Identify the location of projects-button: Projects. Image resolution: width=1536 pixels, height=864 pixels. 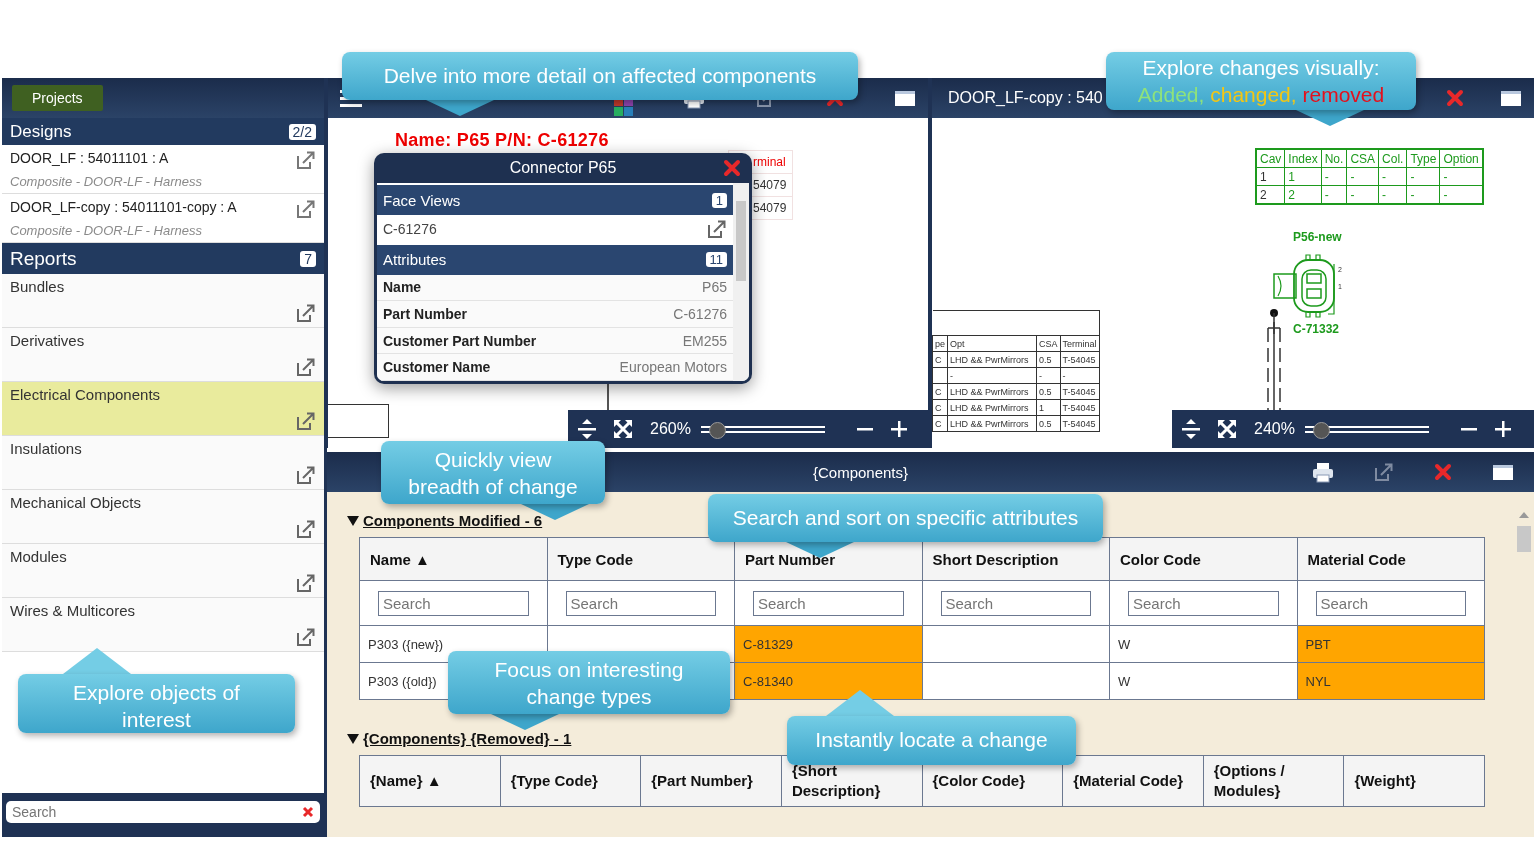
(57, 98).